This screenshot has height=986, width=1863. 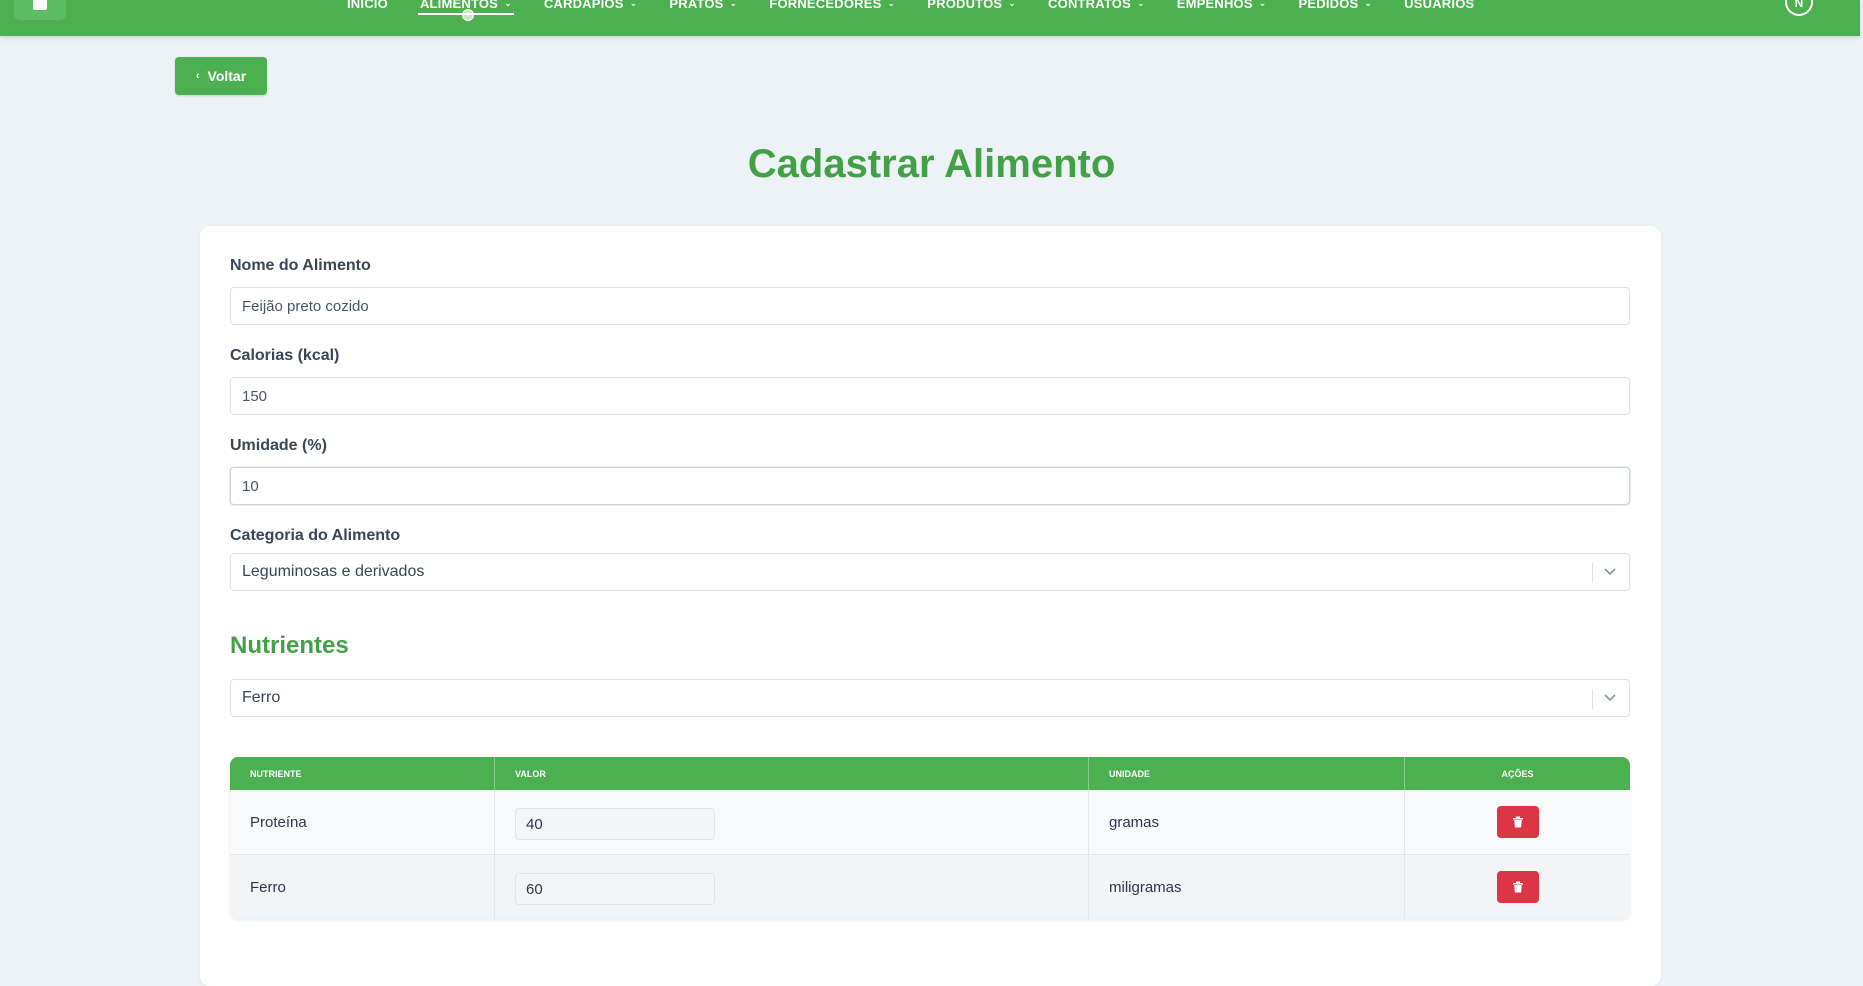 I want to click on nutriente-select: Ferro, so click(x=930, y=698).